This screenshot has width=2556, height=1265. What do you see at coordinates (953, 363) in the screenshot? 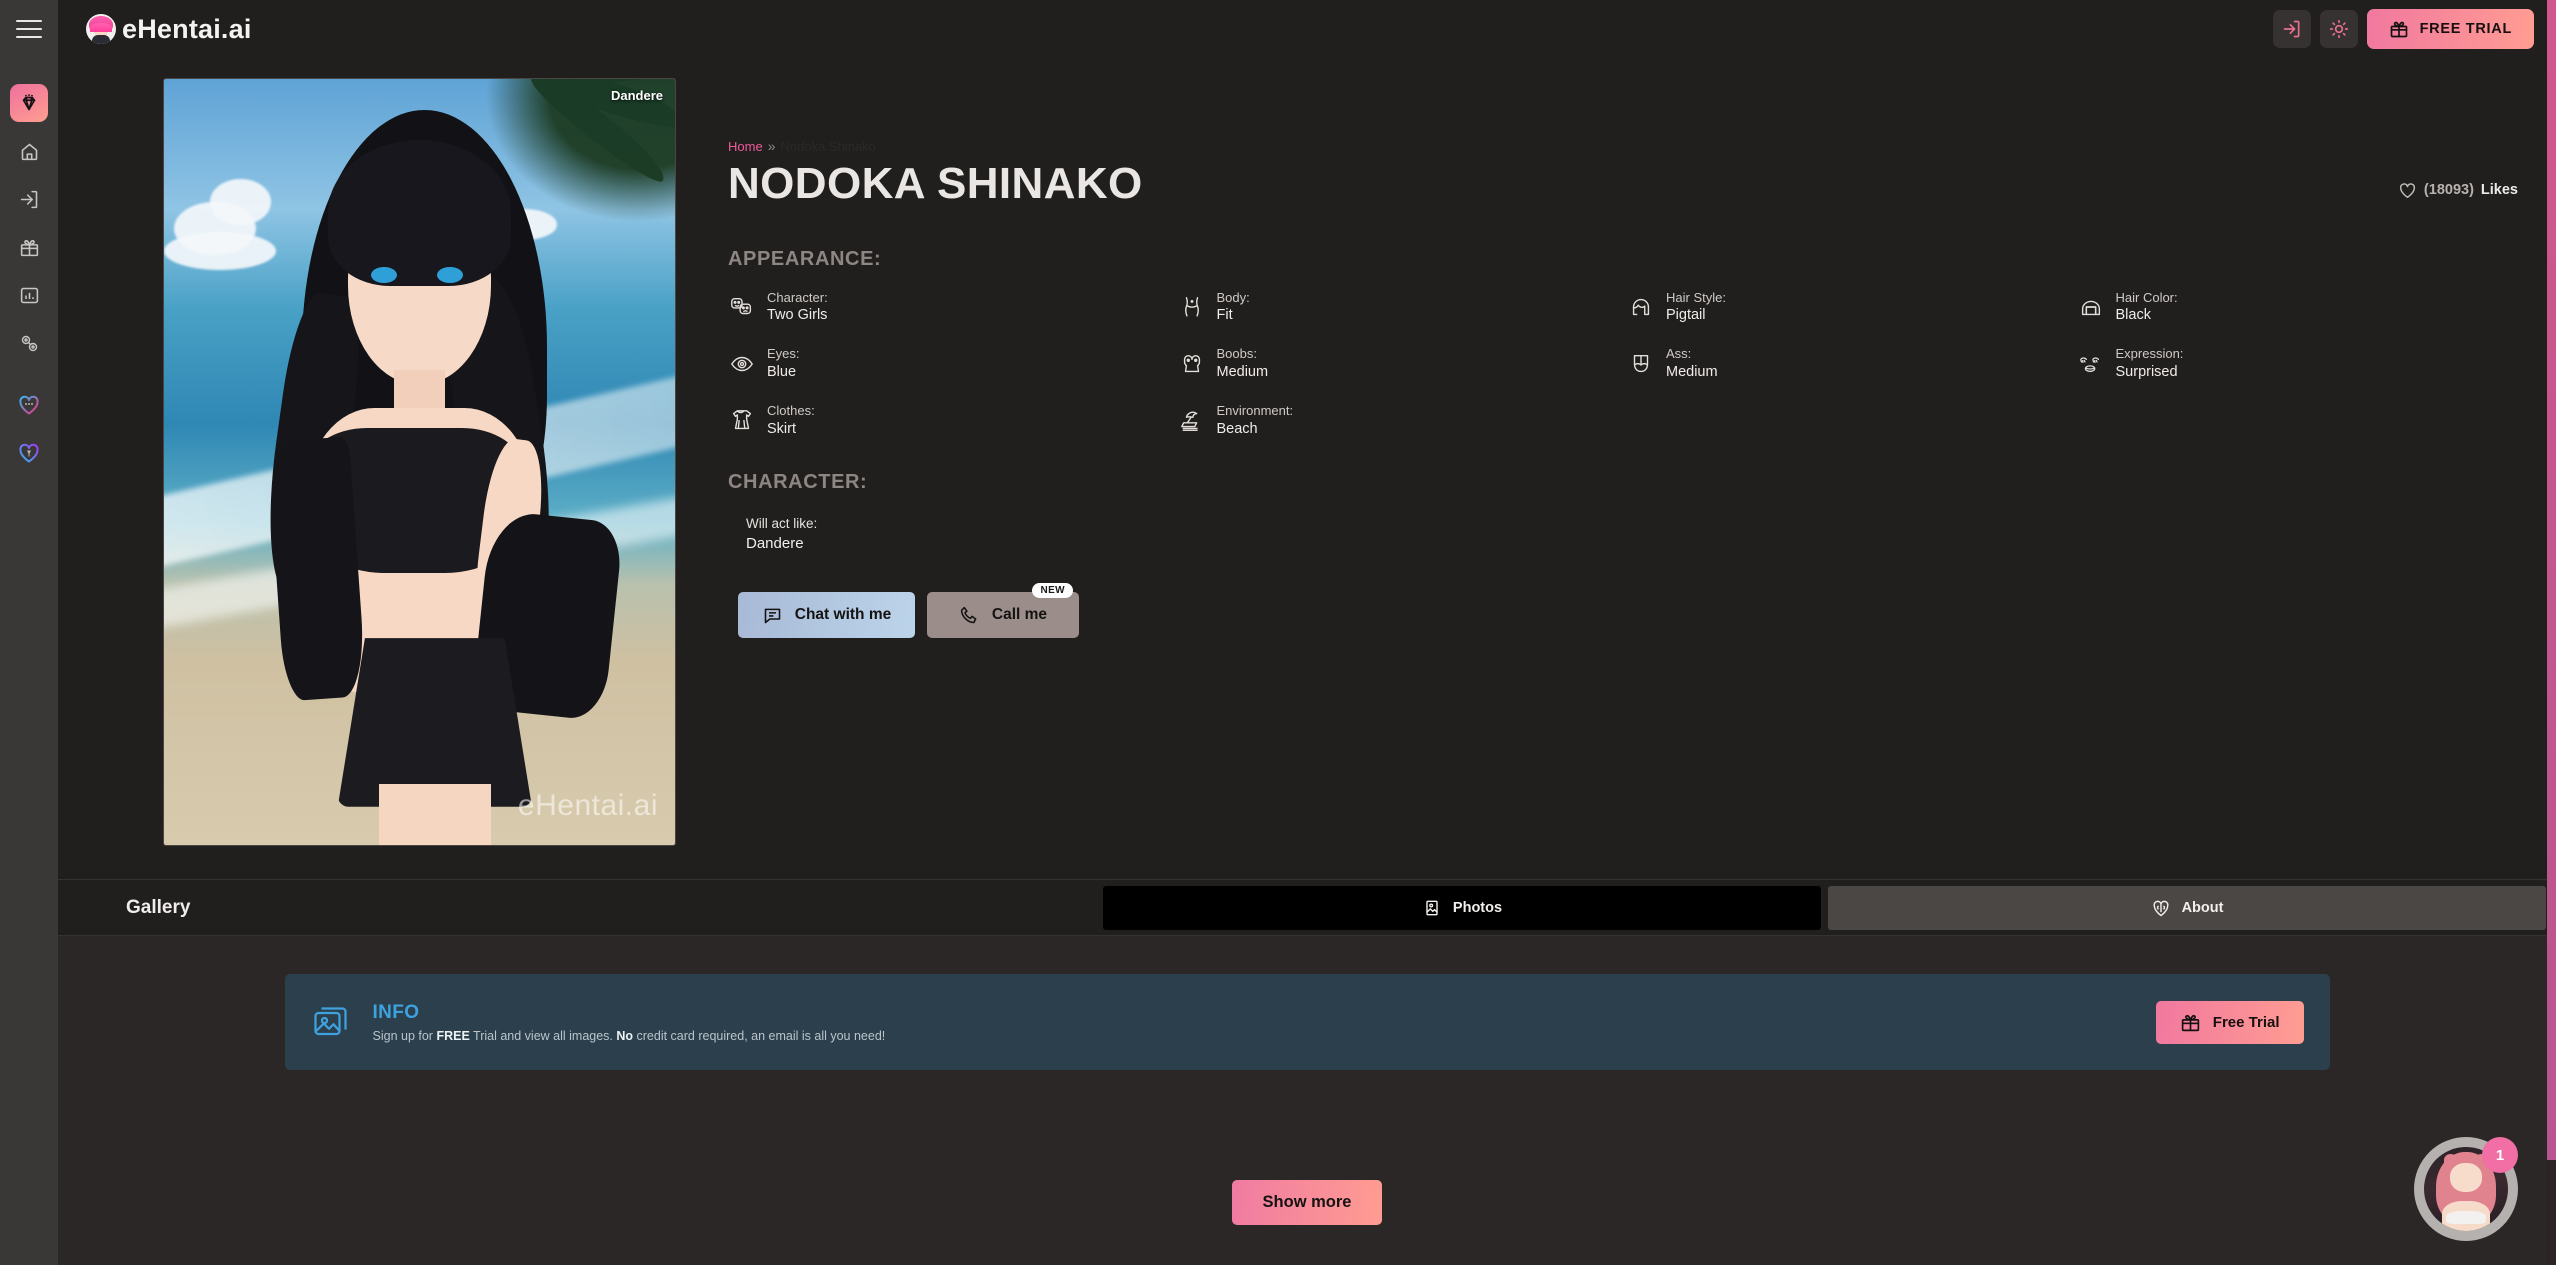
I see `attribute-eyes: Eyes: Blue` at bounding box center [953, 363].